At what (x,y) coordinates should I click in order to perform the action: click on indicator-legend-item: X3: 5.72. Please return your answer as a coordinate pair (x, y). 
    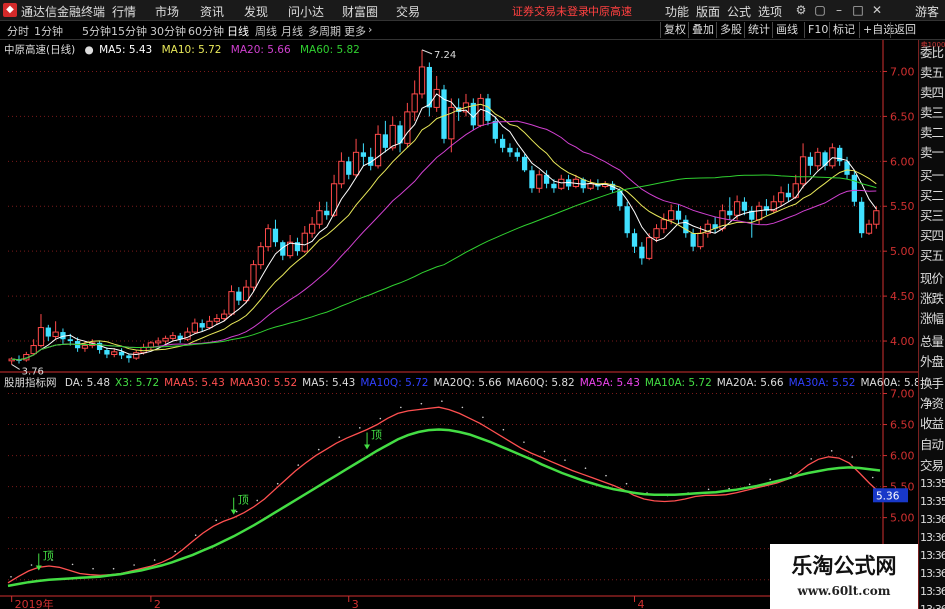
    Looking at the image, I should click on (137, 383).